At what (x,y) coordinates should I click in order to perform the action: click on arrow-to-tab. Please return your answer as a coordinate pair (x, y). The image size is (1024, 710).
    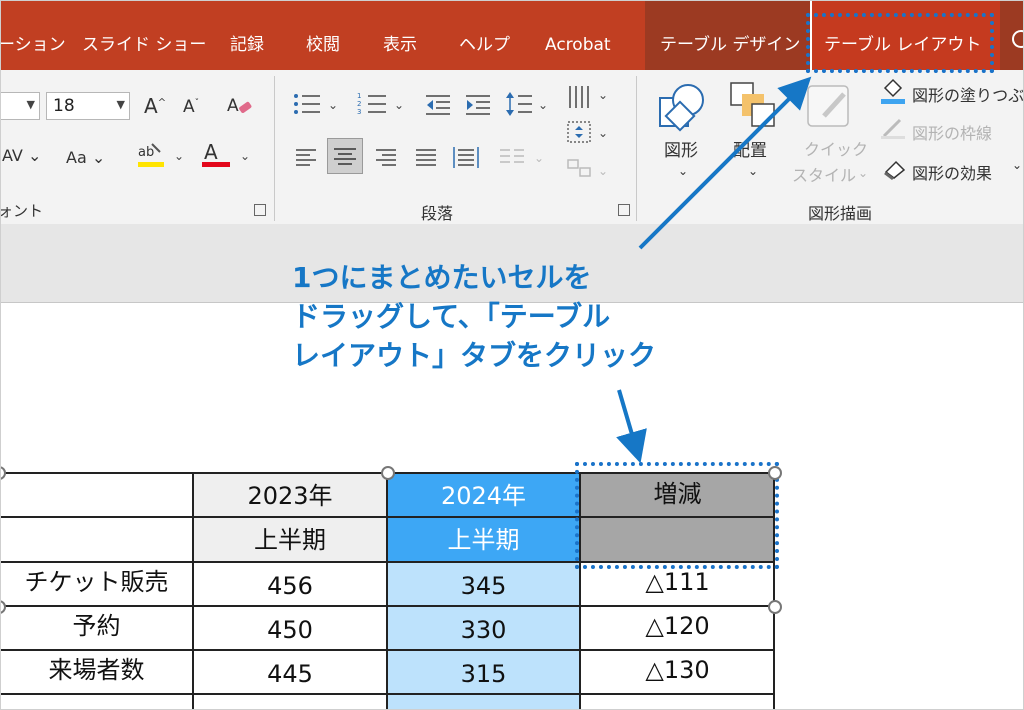
    Looking at the image, I should click on (725, 163).